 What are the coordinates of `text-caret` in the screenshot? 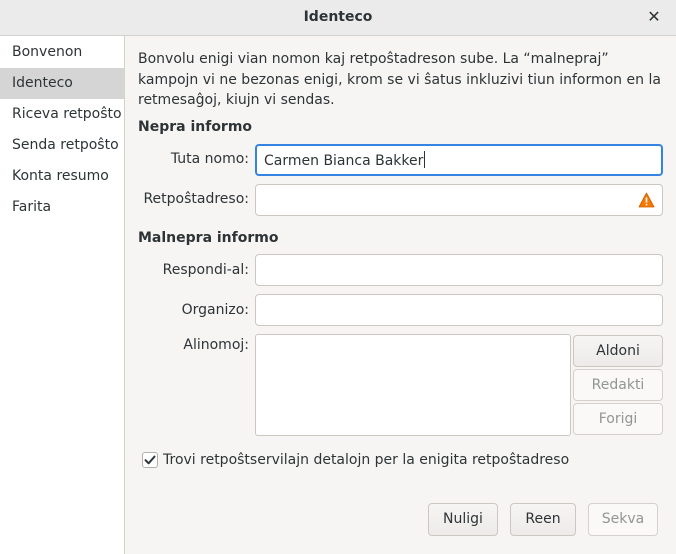 It's located at (425, 159).